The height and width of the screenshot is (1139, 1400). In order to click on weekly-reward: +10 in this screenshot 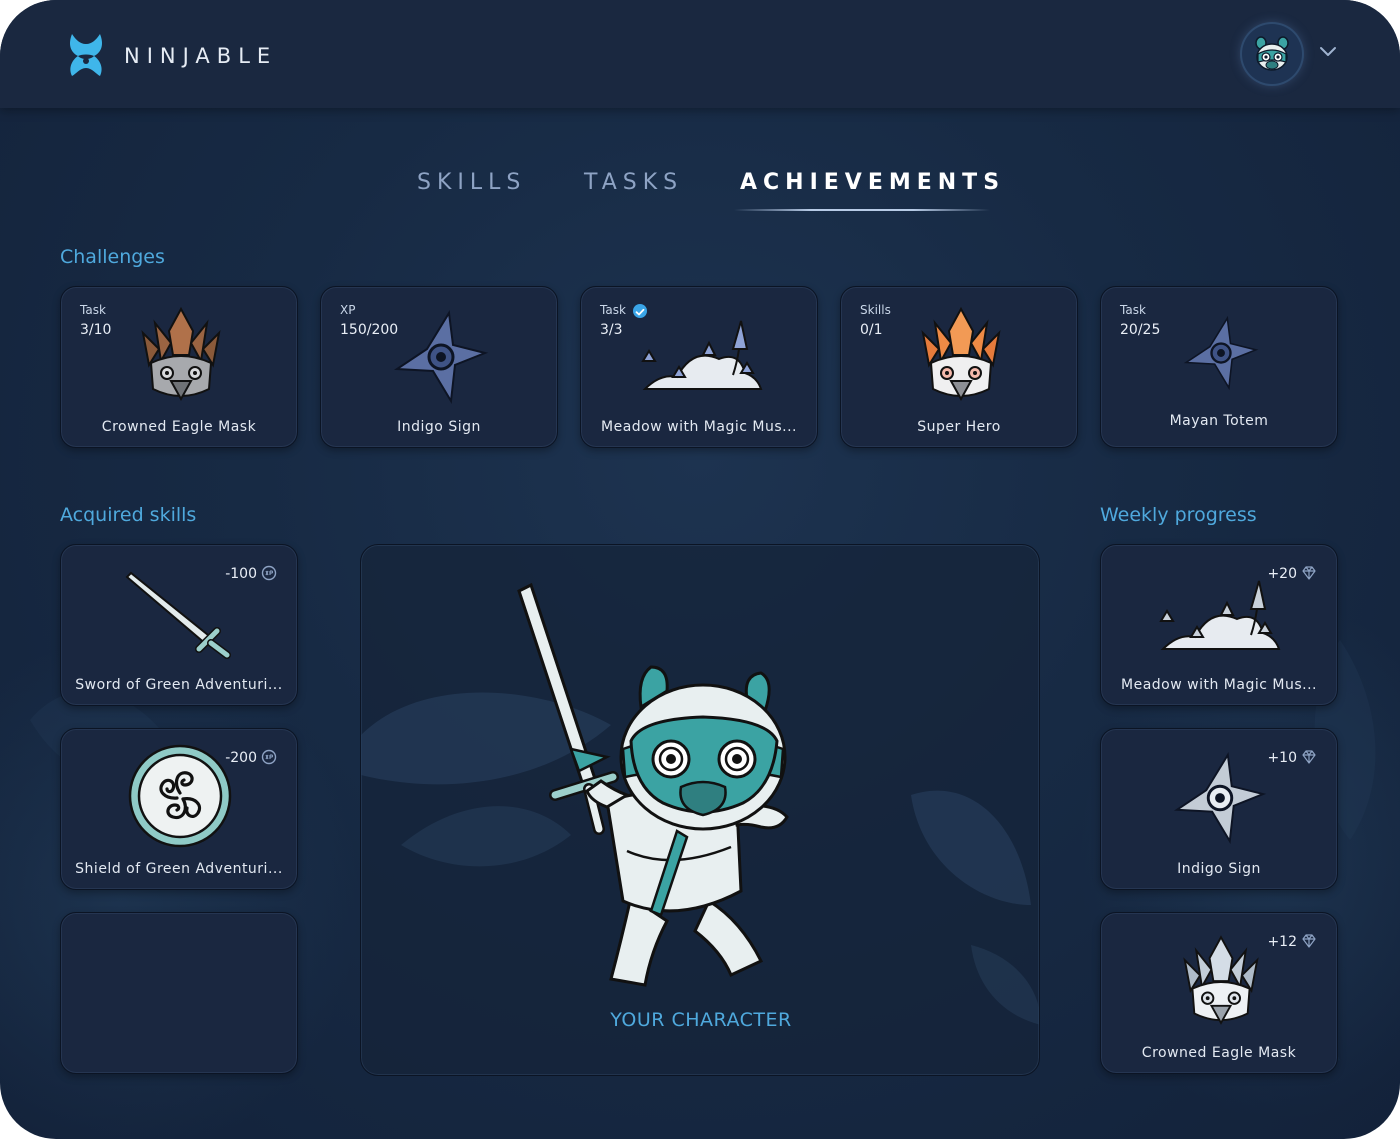, I will do `click(1292, 757)`.